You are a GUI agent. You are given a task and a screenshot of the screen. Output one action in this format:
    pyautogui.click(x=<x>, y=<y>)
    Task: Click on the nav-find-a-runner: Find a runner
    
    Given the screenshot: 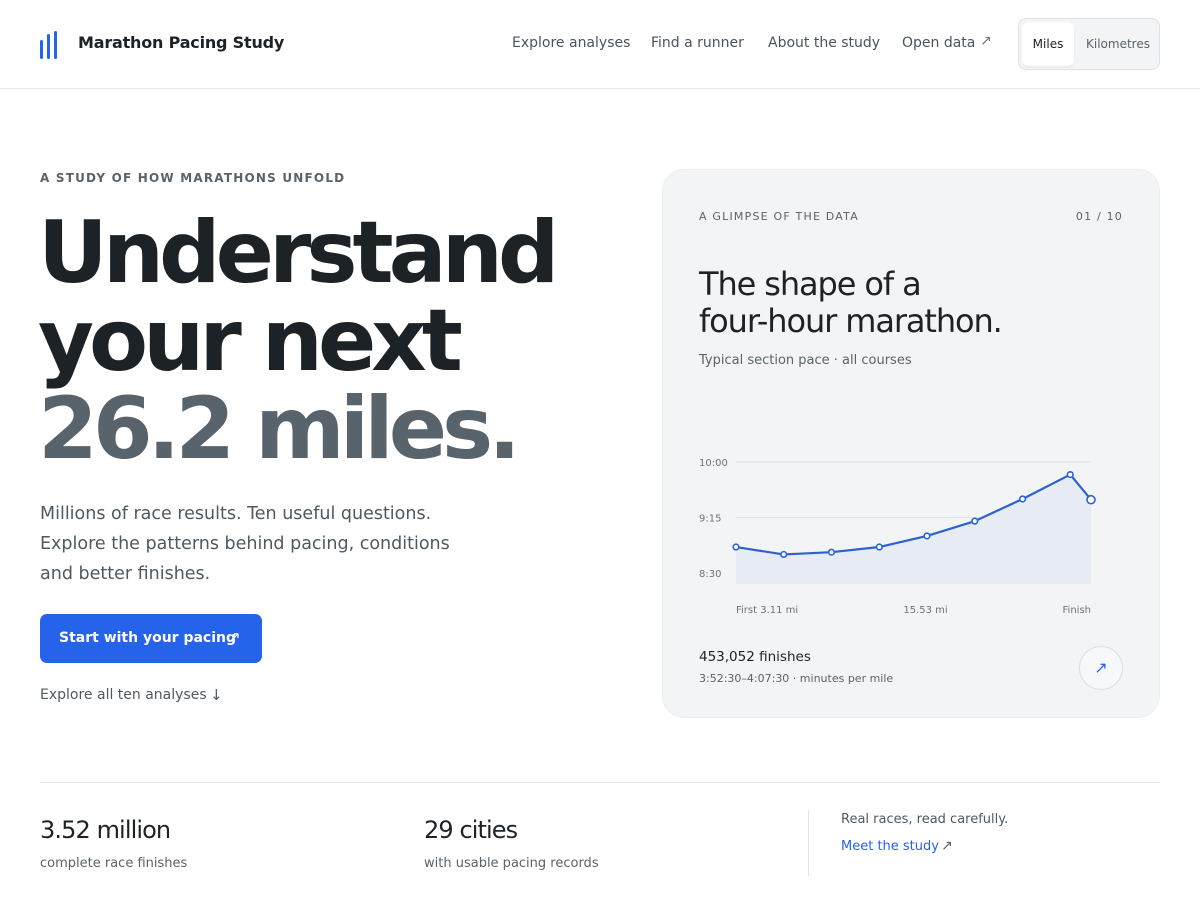 What is the action you would take?
    pyautogui.click(x=697, y=43)
    